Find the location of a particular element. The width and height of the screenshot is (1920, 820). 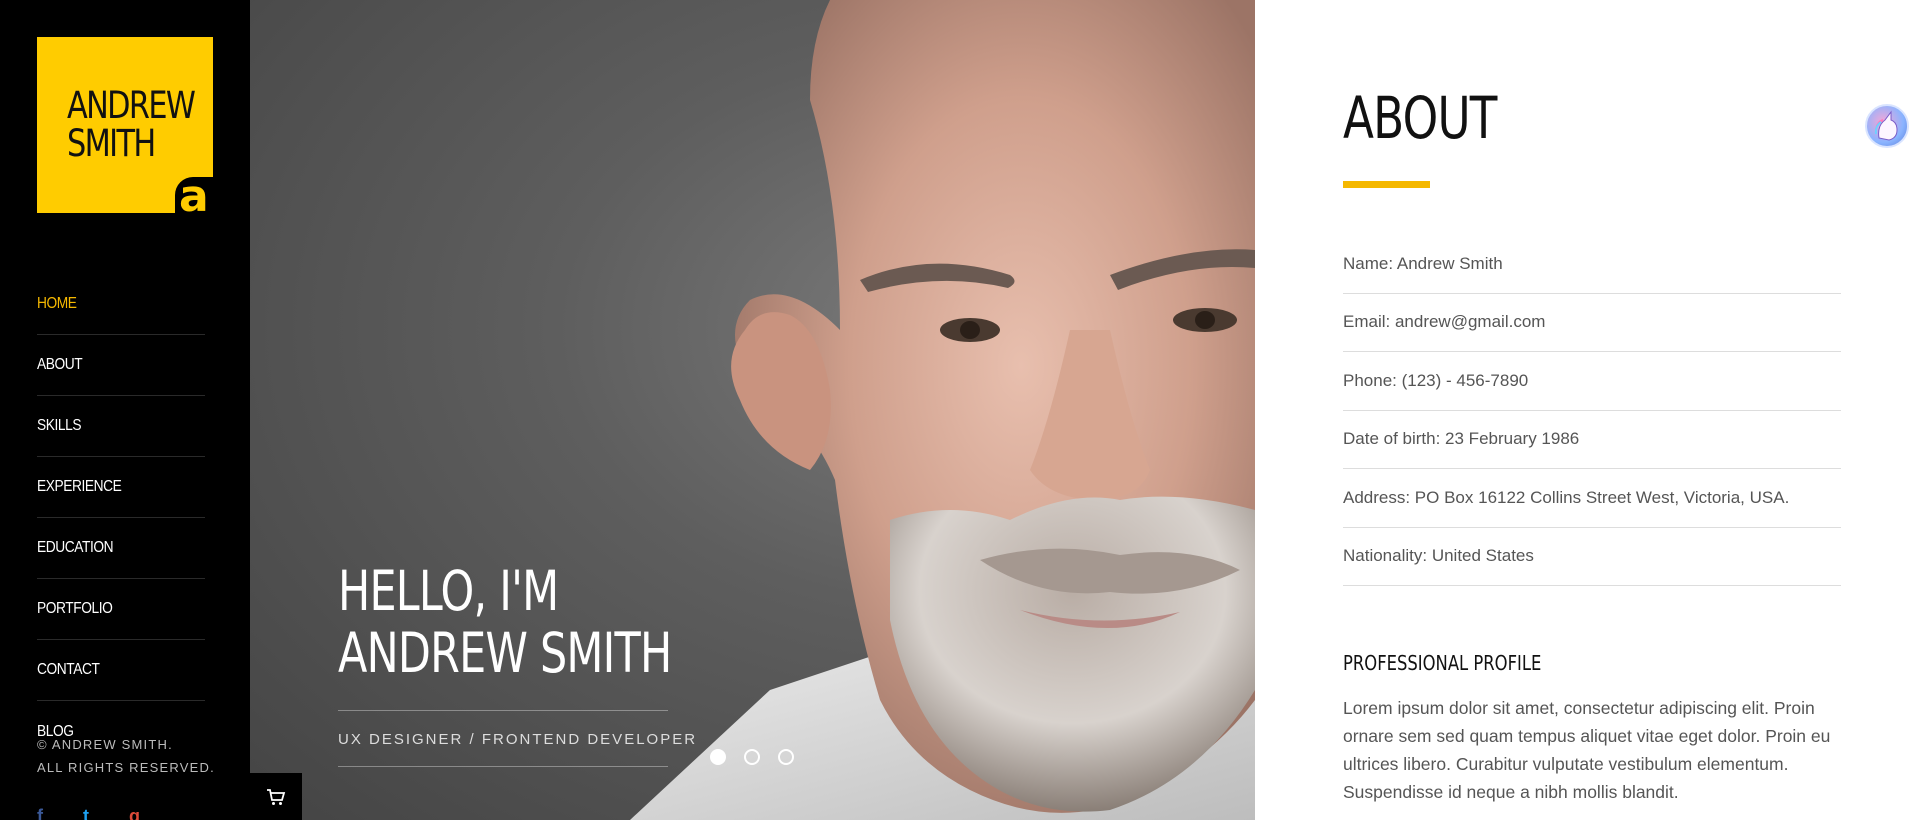

copyright: © ANDREW SMITH. ALL RIGHTS RESERVED. is located at coordinates (126, 756).